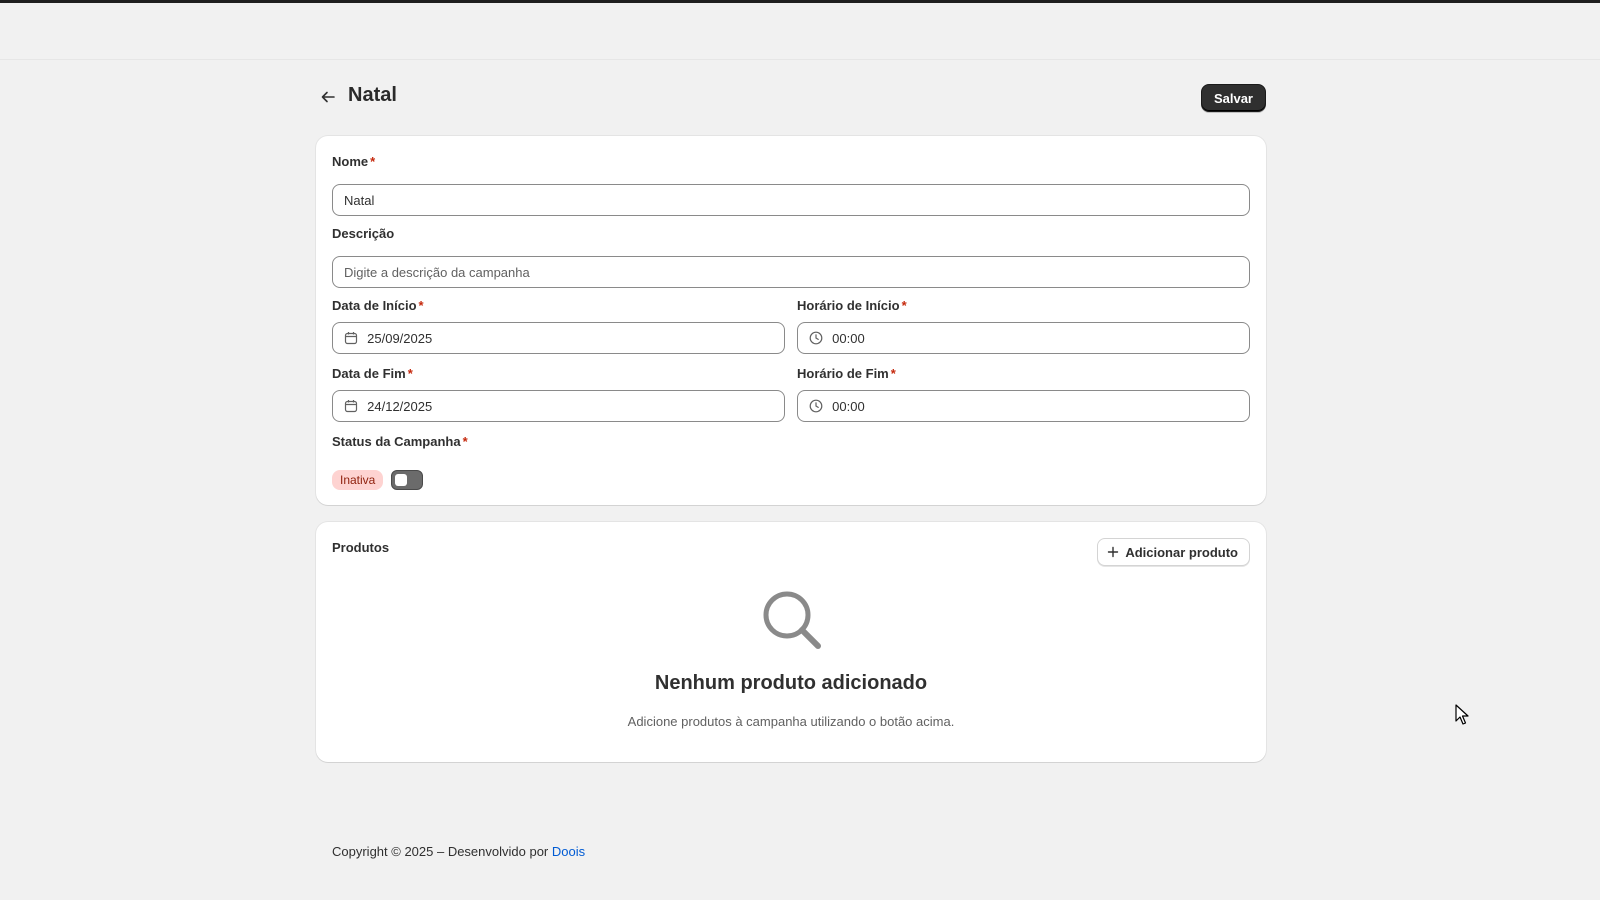  What do you see at coordinates (568, 851) in the screenshot?
I see `footer-link: Doois` at bounding box center [568, 851].